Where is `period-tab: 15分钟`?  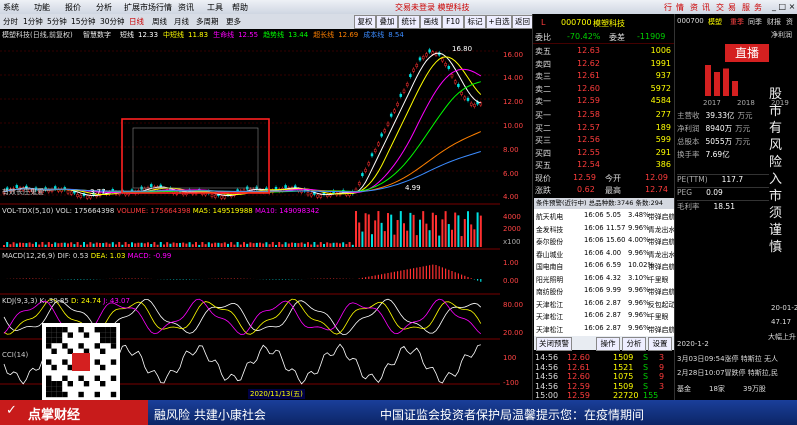
period-tab: 15分钟 is located at coordinates (83, 21).